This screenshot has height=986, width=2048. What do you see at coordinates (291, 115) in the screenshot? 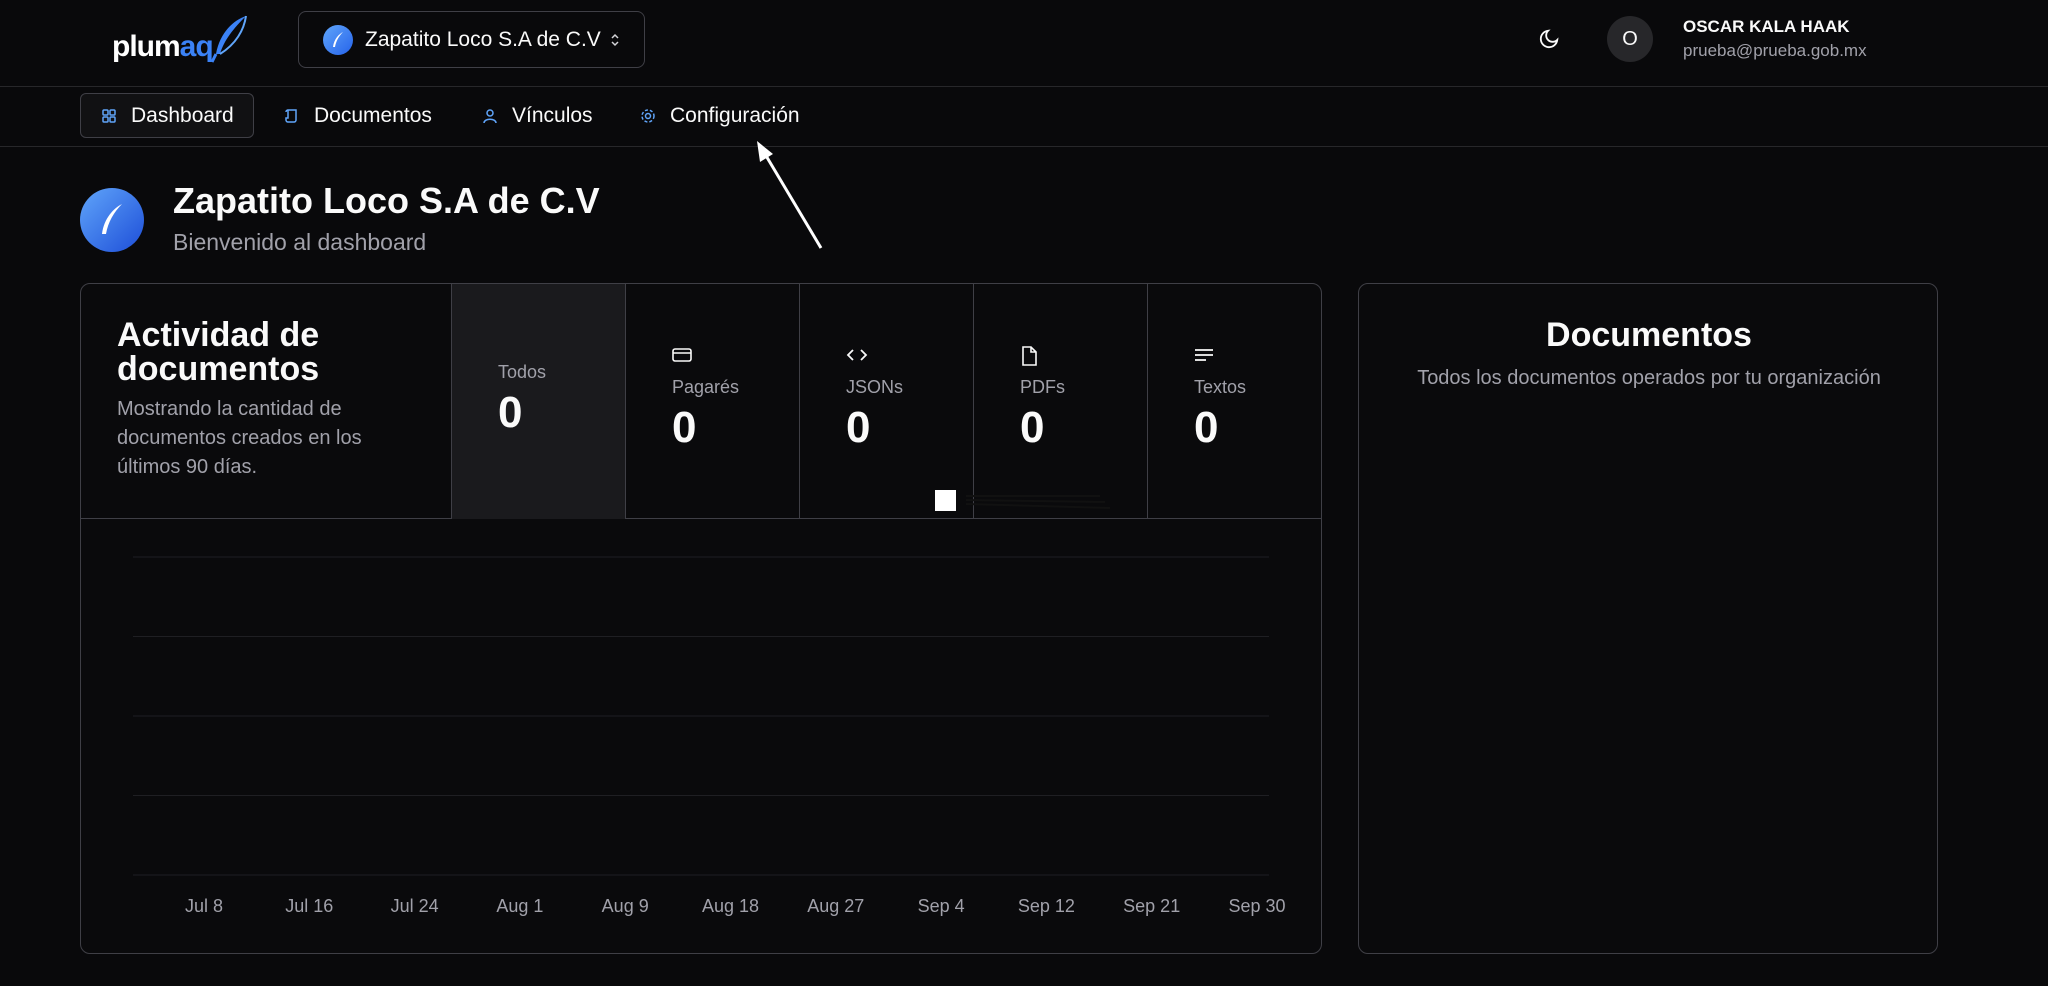
I see `scroll-icon` at bounding box center [291, 115].